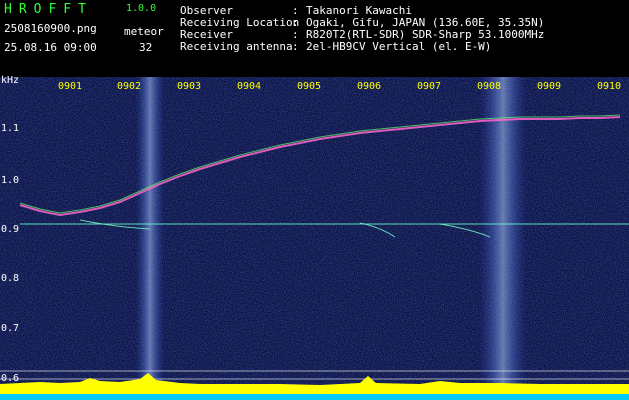 This screenshot has width=629, height=400. Describe the element at coordinates (399, 46) in the screenshot. I see `antenna-value: 2el-HB9CV Vertical (el. E-W)` at that location.